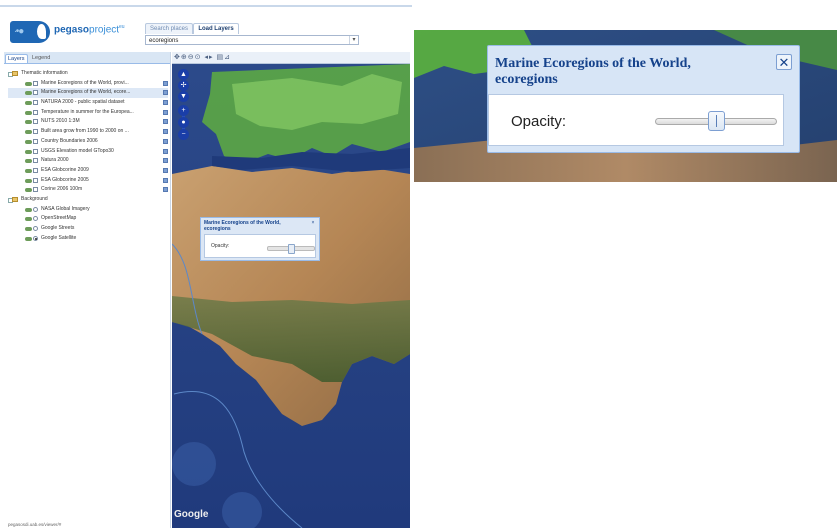  I want to click on forward-icon: ▸, so click(211, 57).